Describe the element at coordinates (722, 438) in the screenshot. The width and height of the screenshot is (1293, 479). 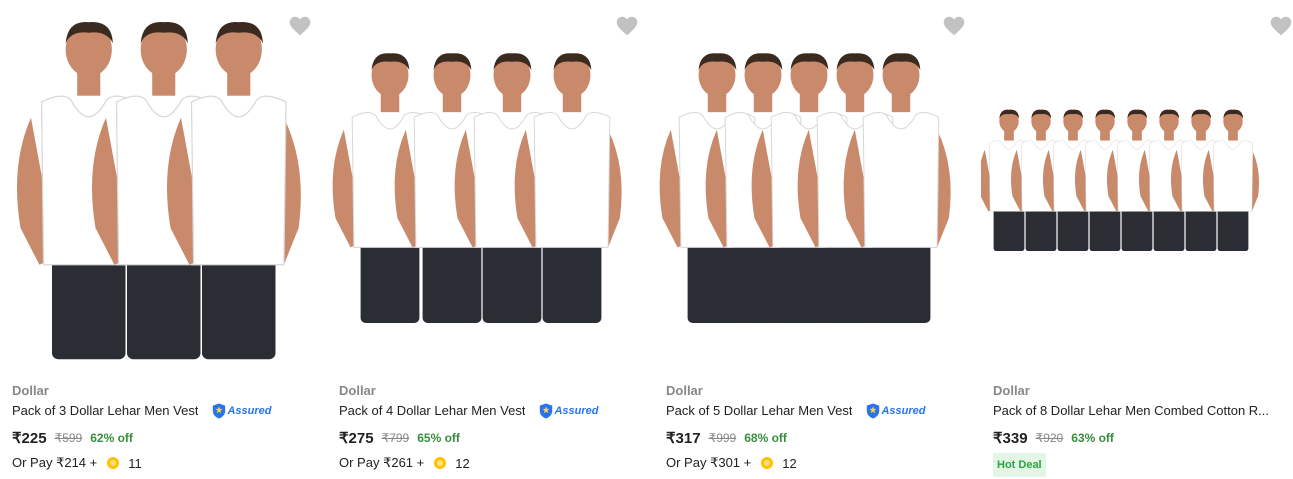
I see `original-price: ₹999` at that location.